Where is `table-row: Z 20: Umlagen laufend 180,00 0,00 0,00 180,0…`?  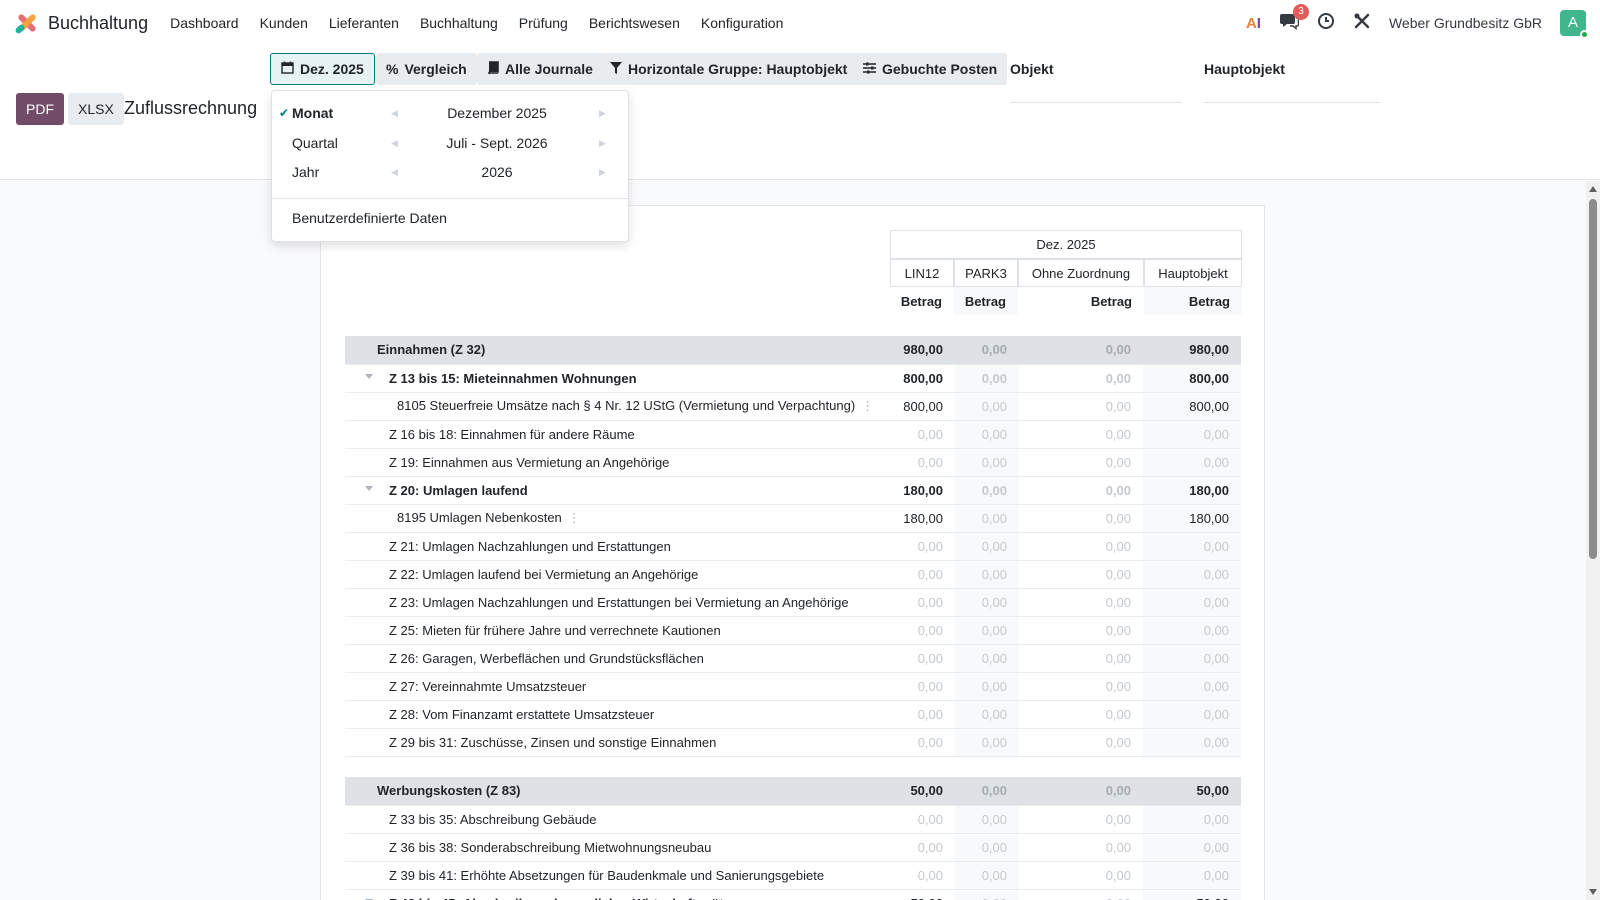
table-row: Z 20: Umlagen laufend 180,00 0,00 0,00 180,0… is located at coordinates (793, 490).